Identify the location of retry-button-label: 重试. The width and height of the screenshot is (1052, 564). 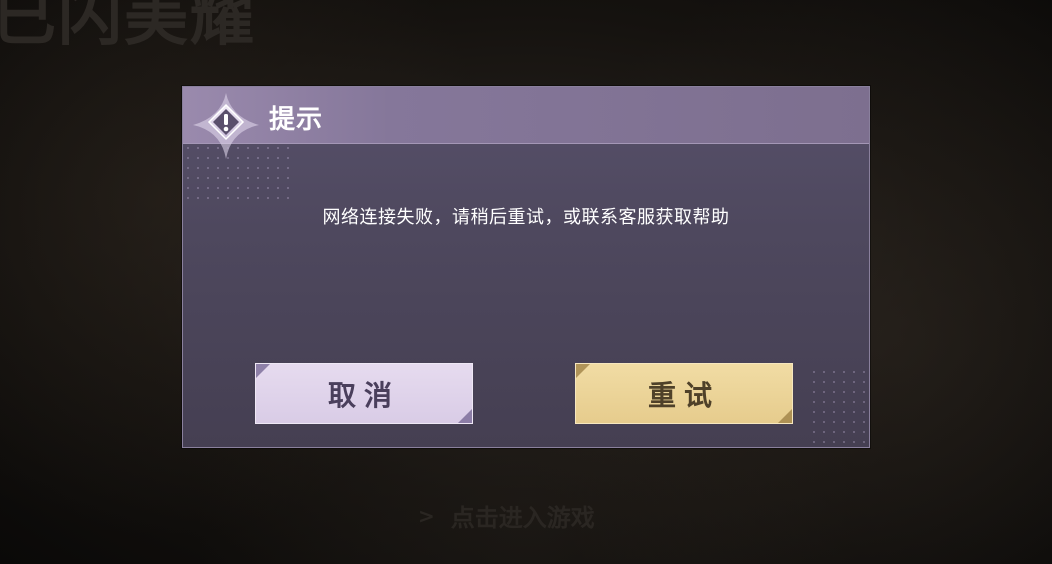
(683, 395).